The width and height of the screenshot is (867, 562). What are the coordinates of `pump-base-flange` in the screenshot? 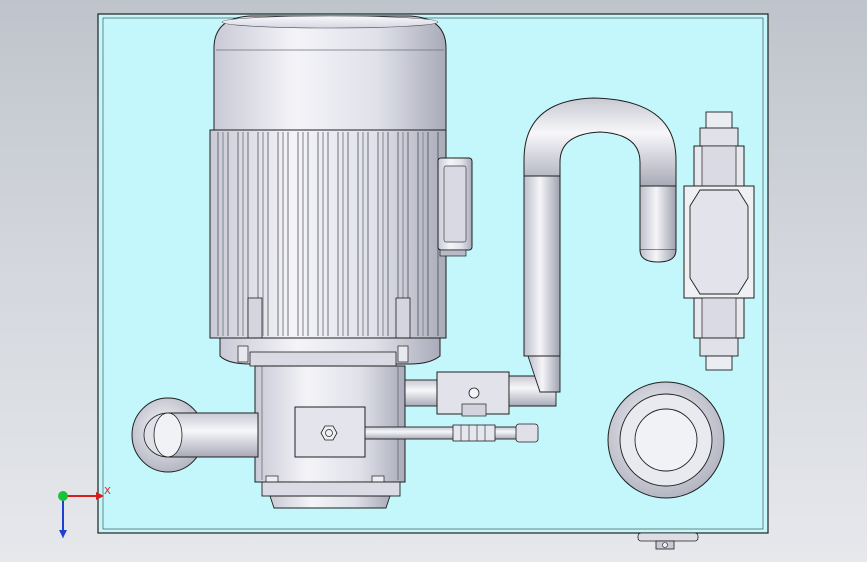 It's located at (330, 502).